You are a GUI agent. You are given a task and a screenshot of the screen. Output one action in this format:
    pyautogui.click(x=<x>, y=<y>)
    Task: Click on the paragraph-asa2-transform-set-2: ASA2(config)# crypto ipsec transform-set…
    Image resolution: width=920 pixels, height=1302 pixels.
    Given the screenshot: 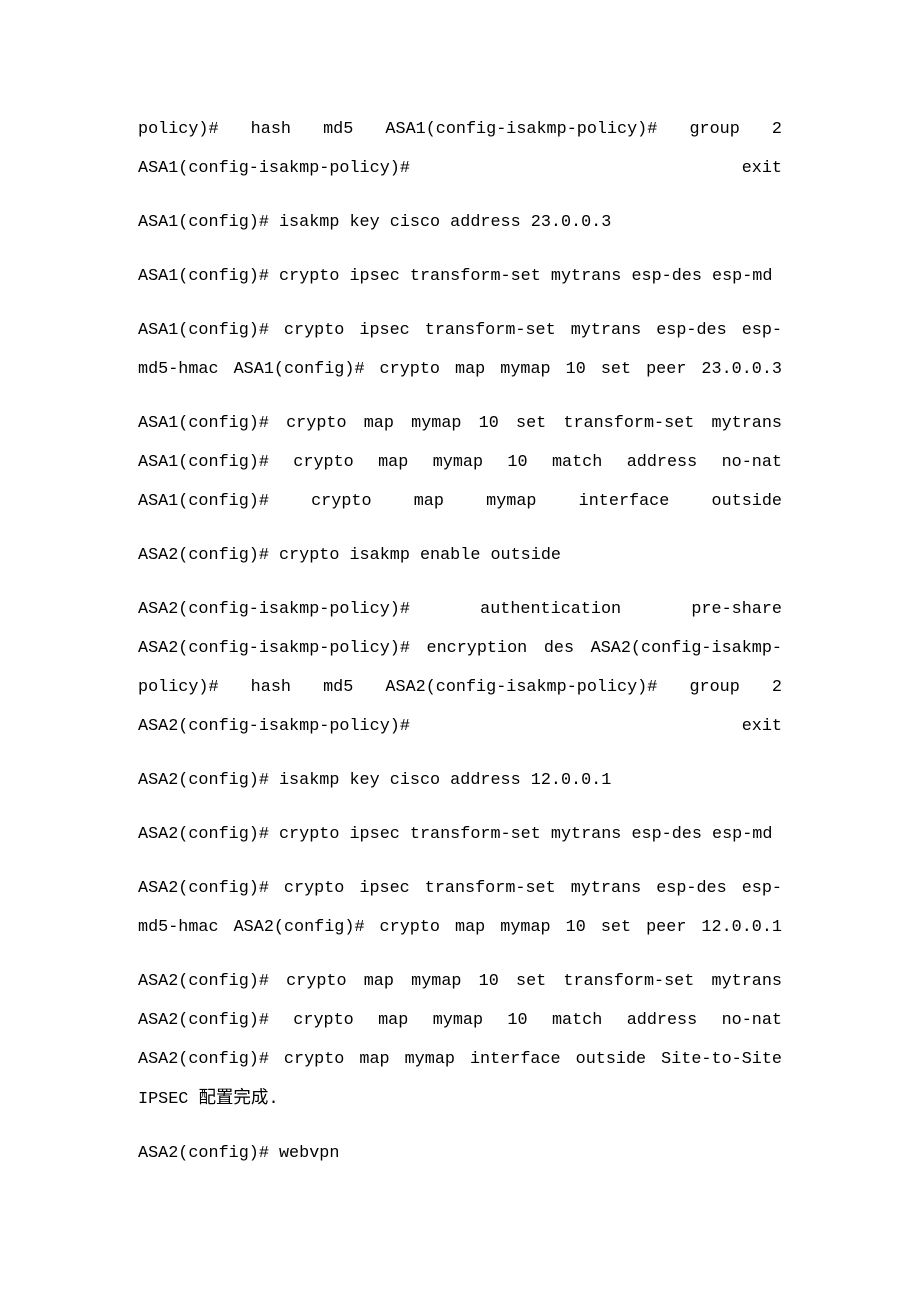 What is the action you would take?
    pyautogui.click(x=460, y=908)
    